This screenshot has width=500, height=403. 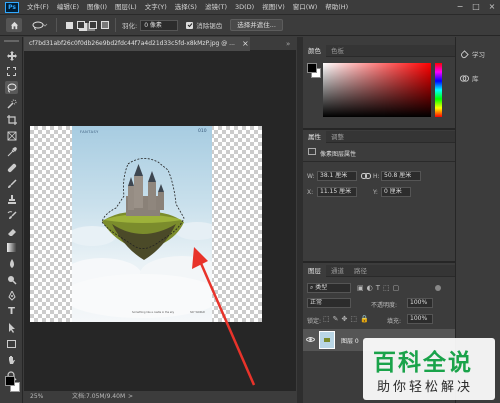 I want to click on learn-panel-button: 学习, so click(x=472, y=54).